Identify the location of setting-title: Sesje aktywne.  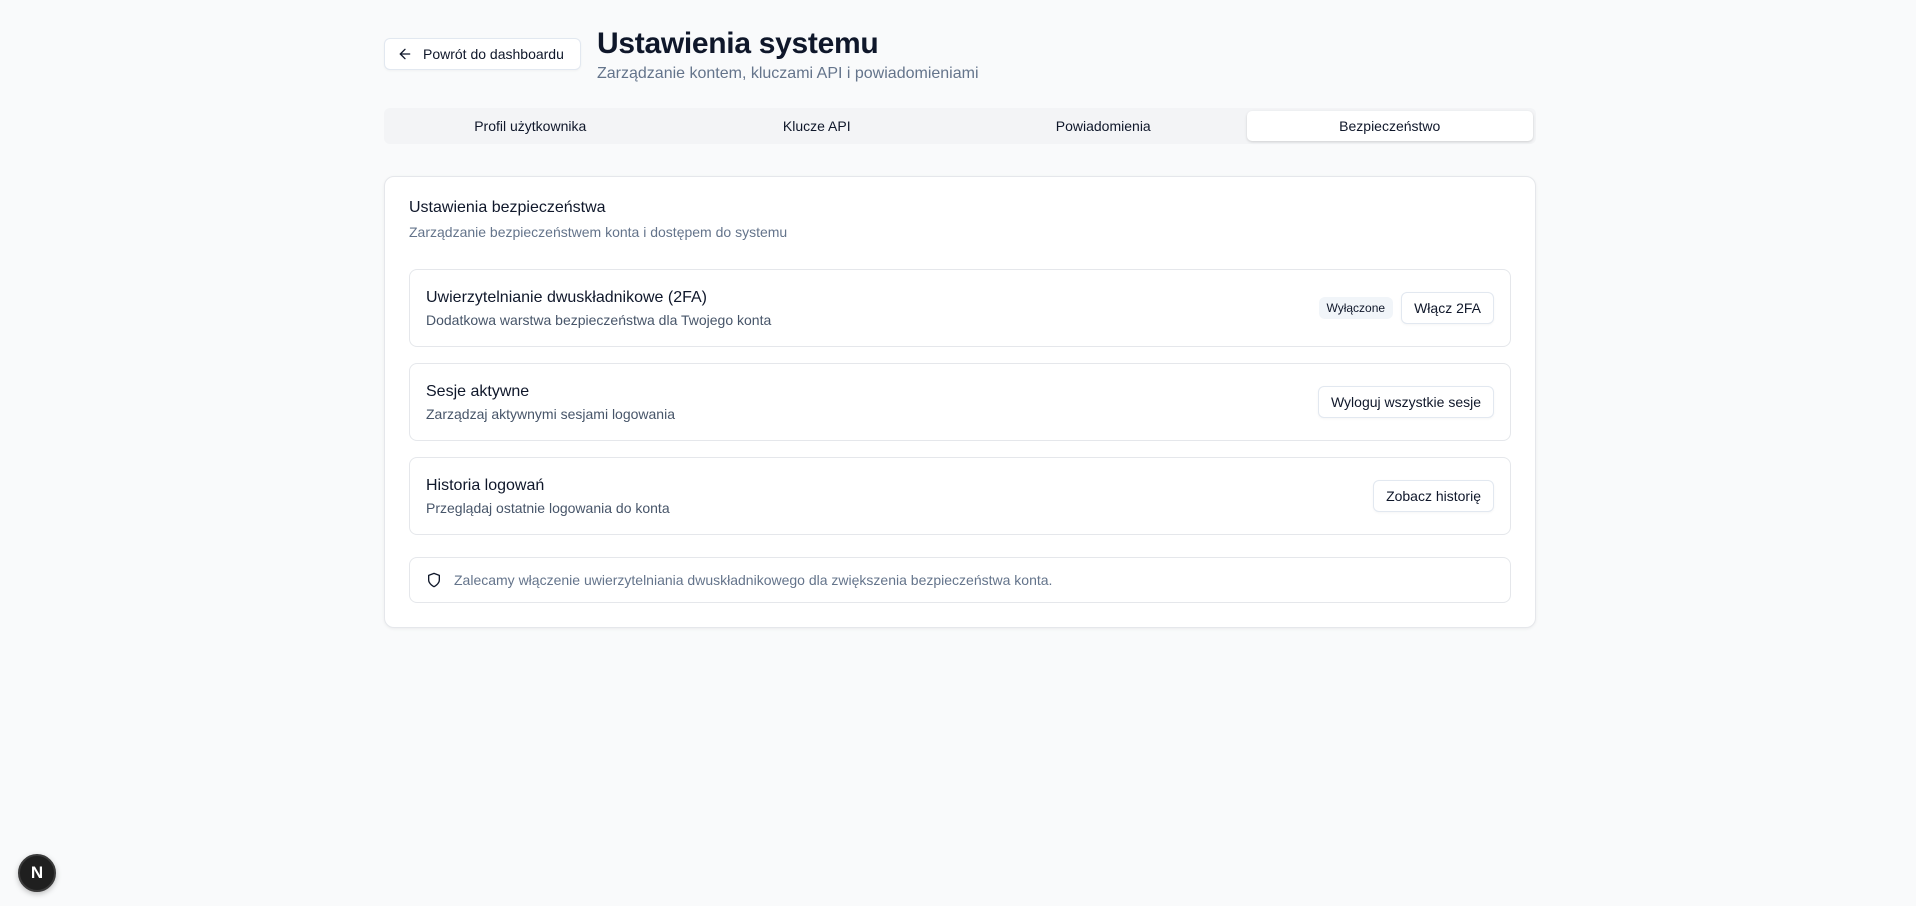
(478, 391).